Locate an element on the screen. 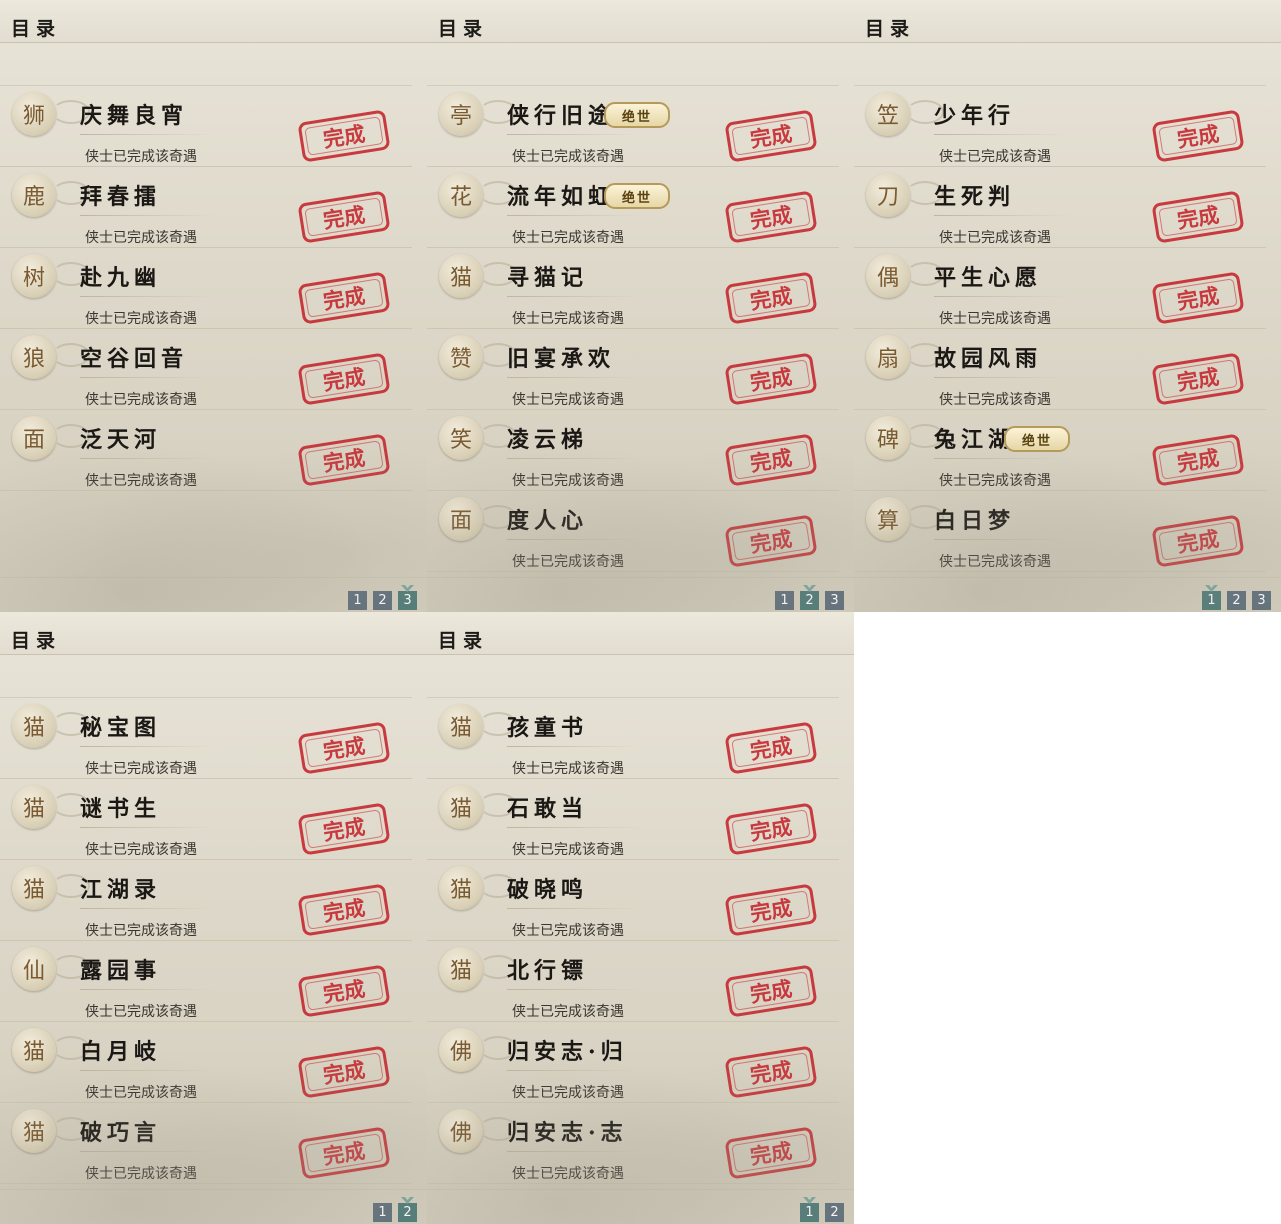 This screenshot has width=1281, height=1224. encounter-item: 猫江湖录 侠士已完成该奇遇 完成 is located at coordinates (206, 900).